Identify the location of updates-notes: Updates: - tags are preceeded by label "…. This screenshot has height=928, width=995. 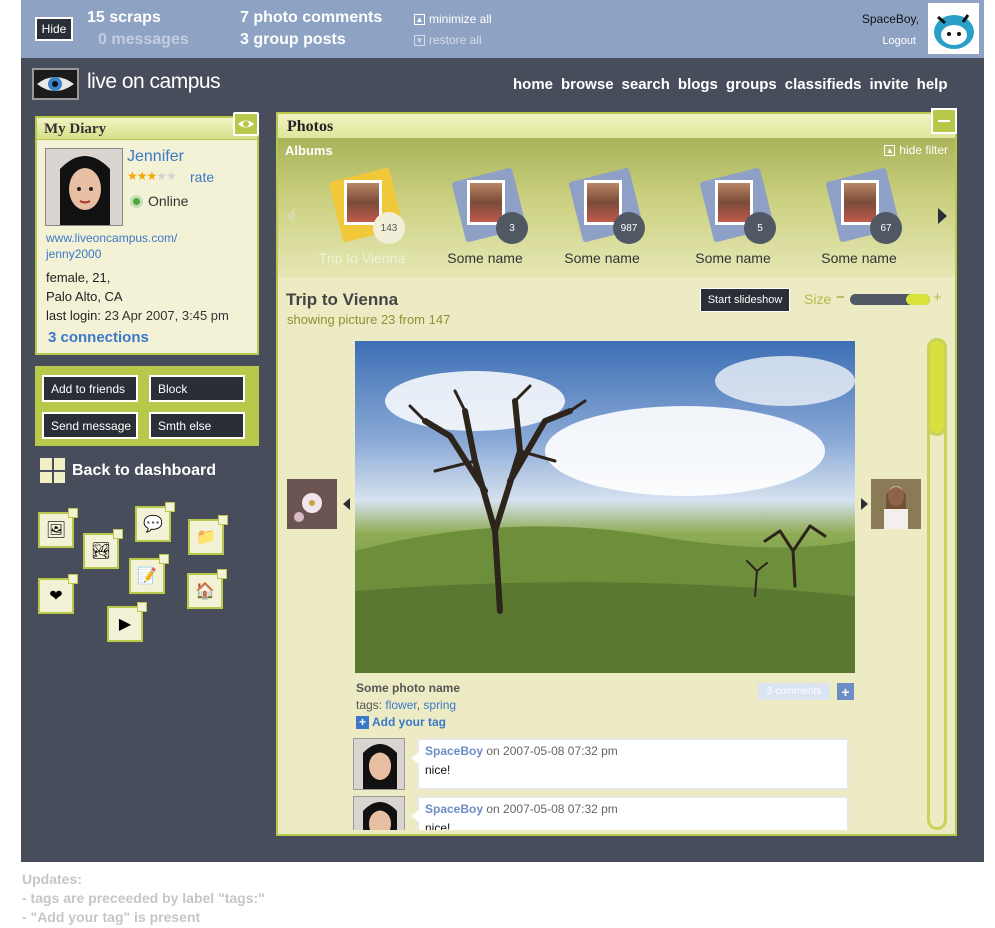
(143, 898).